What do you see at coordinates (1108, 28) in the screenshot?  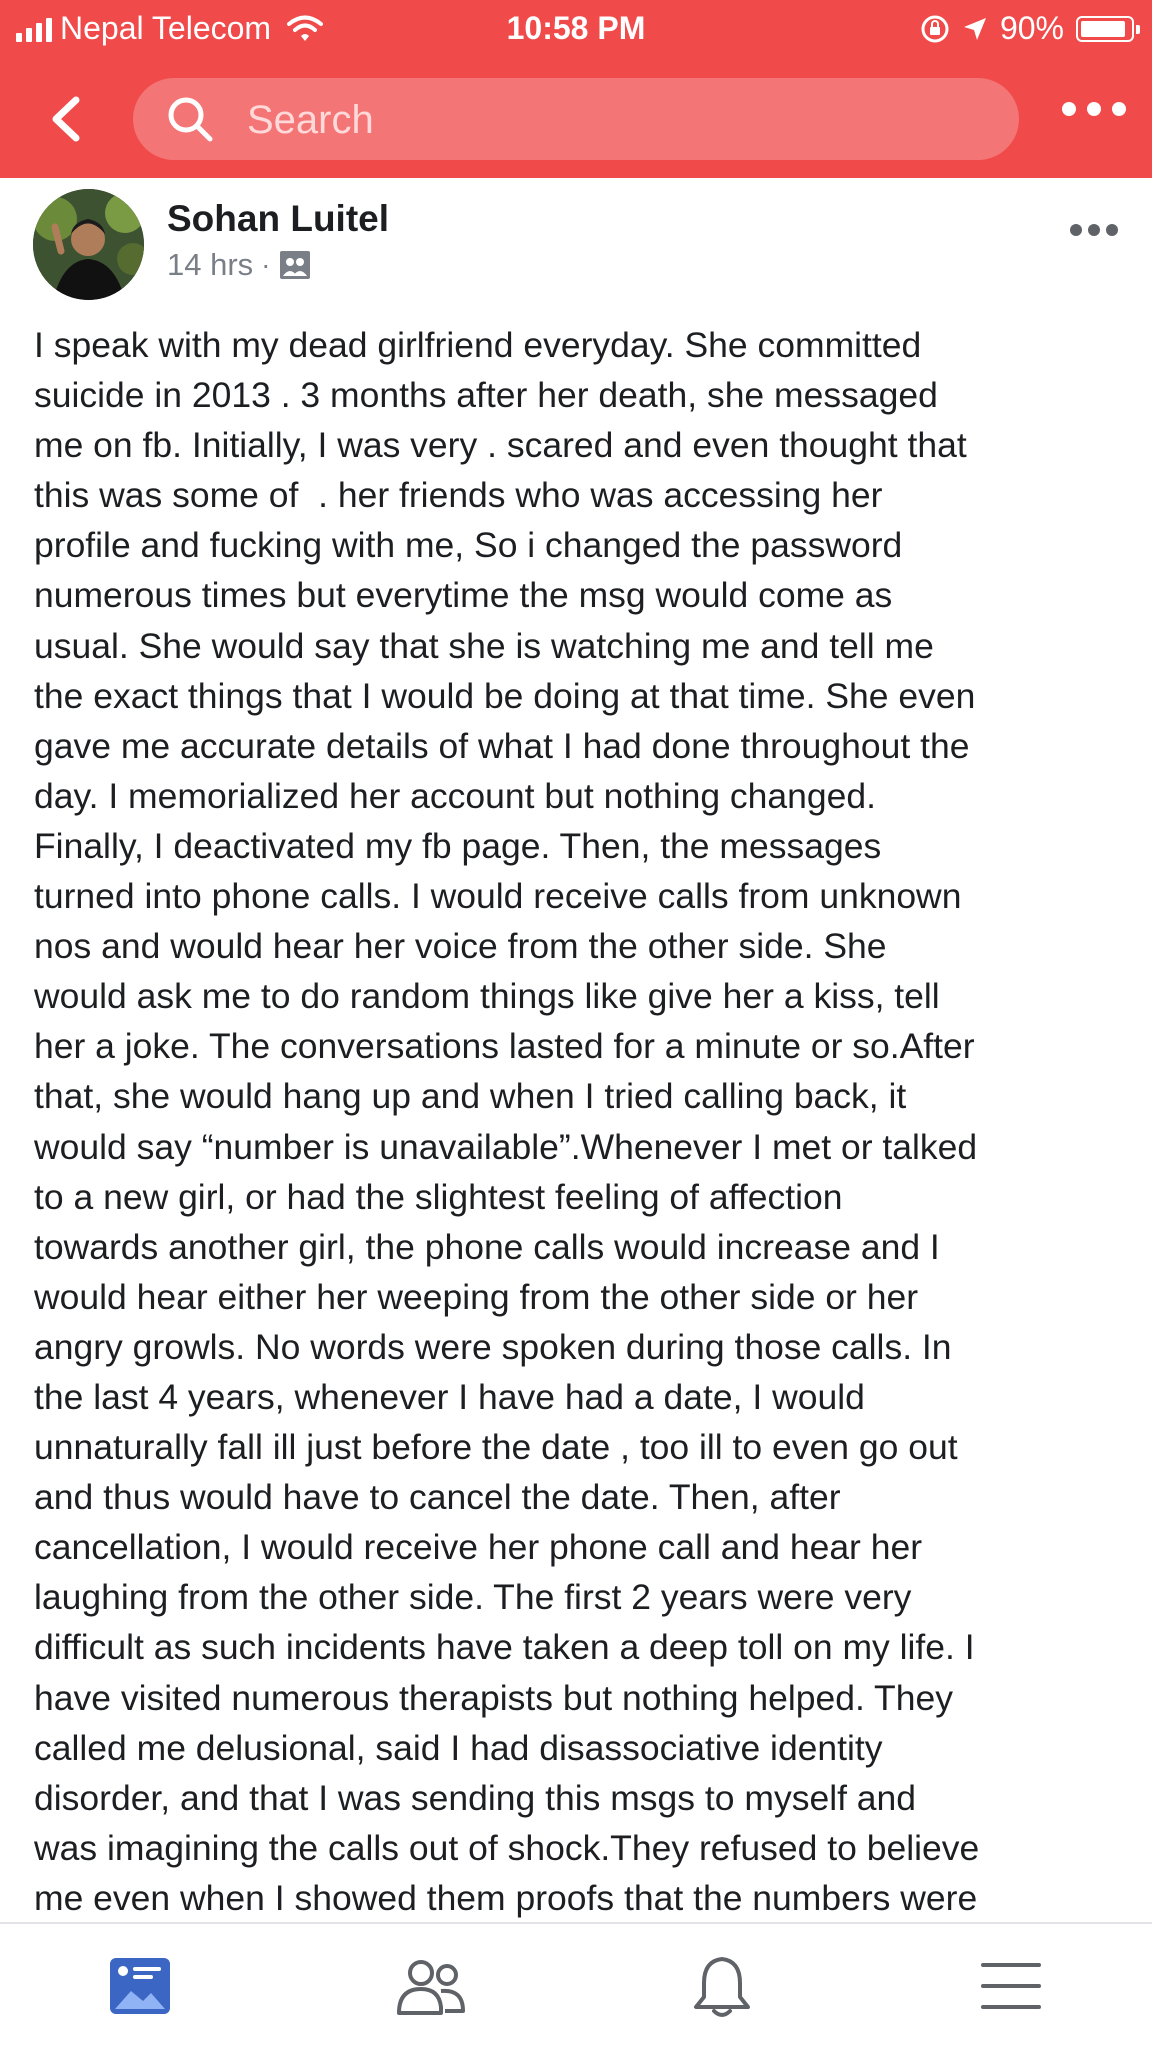 I see `battery-icon` at bounding box center [1108, 28].